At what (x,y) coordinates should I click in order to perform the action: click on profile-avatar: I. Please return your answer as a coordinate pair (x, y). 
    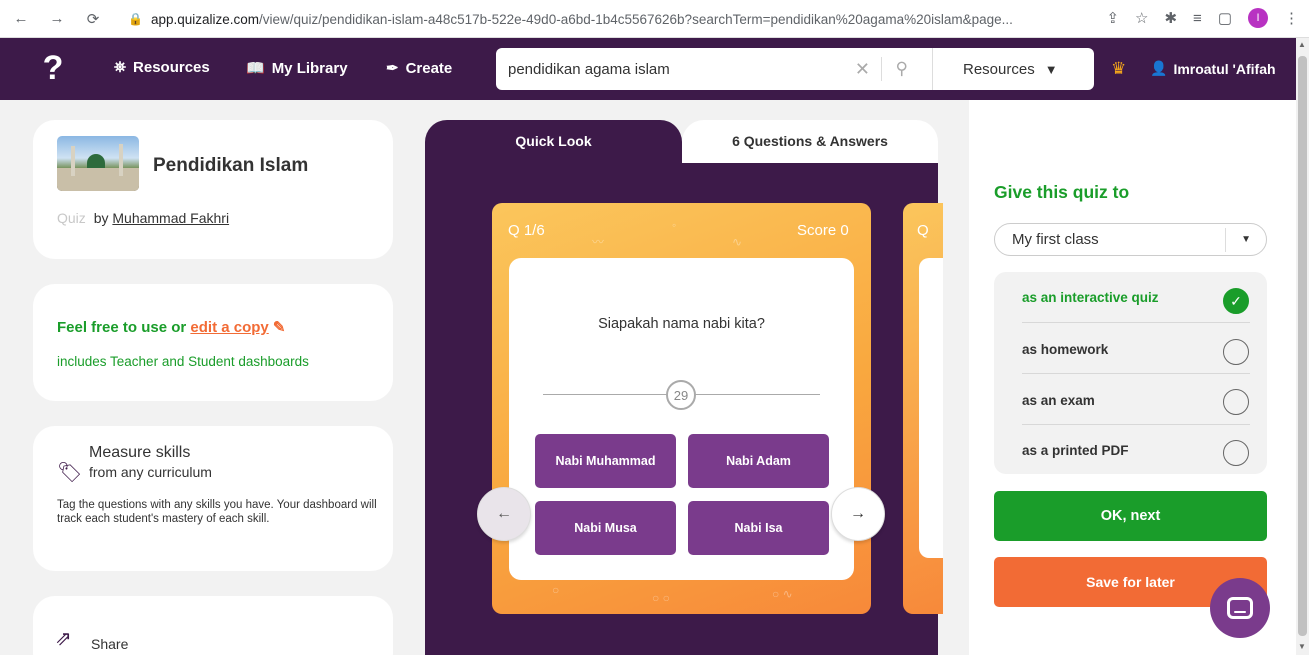
    Looking at the image, I should click on (1258, 18).